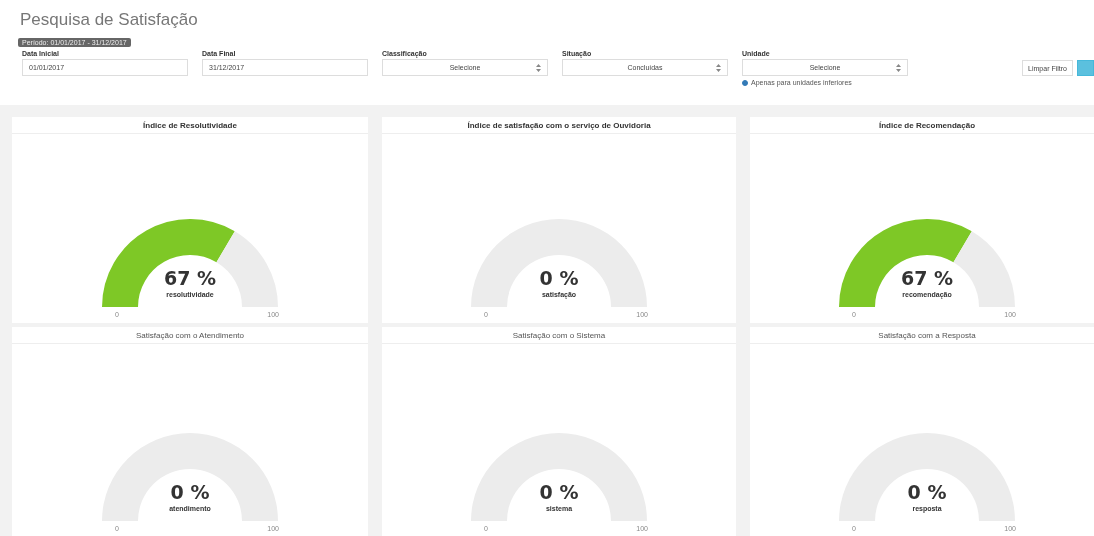 The image size is (1094, 536). What do you see at coordinates (190, 335) in the screenshot?
I see `card-title: Satisfação com o Atendimento` at bounding box center [190, 335].